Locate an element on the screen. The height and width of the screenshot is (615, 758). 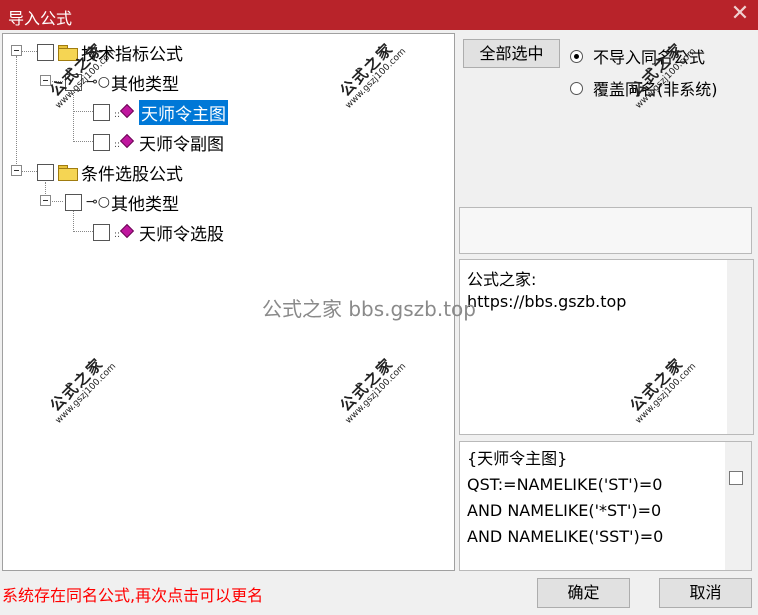
code-line: {天师令主图} is located at coordinates (517, 458).